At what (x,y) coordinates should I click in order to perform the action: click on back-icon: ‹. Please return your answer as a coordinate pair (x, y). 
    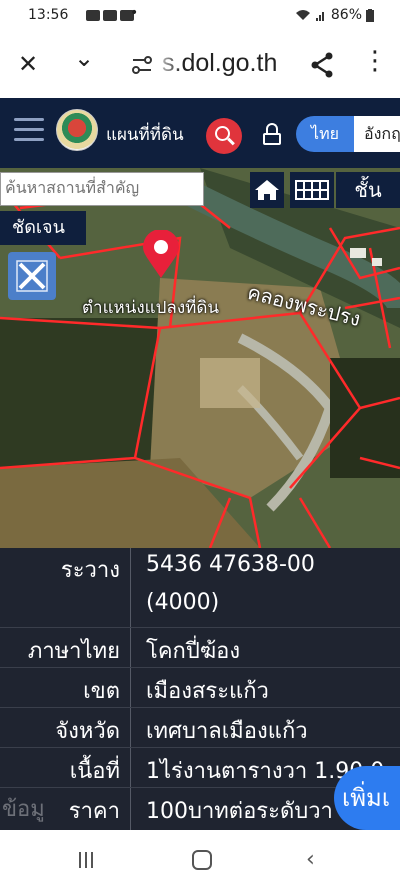
    Looking at the image, I should click on (310, 859).